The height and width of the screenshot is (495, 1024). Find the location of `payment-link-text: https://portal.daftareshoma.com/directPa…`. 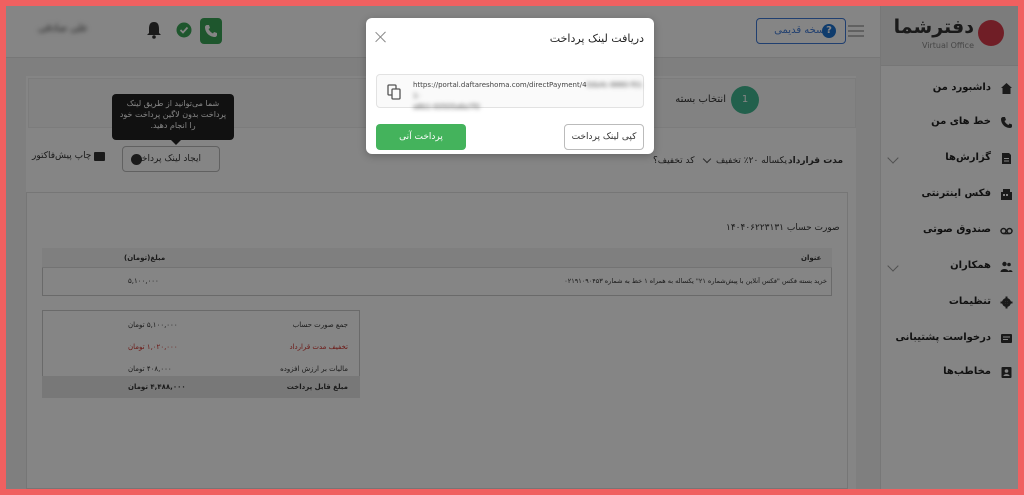

payment-link-text: https://portal.daftareshoma.com/directPa… is located at coordinates (528, 96).